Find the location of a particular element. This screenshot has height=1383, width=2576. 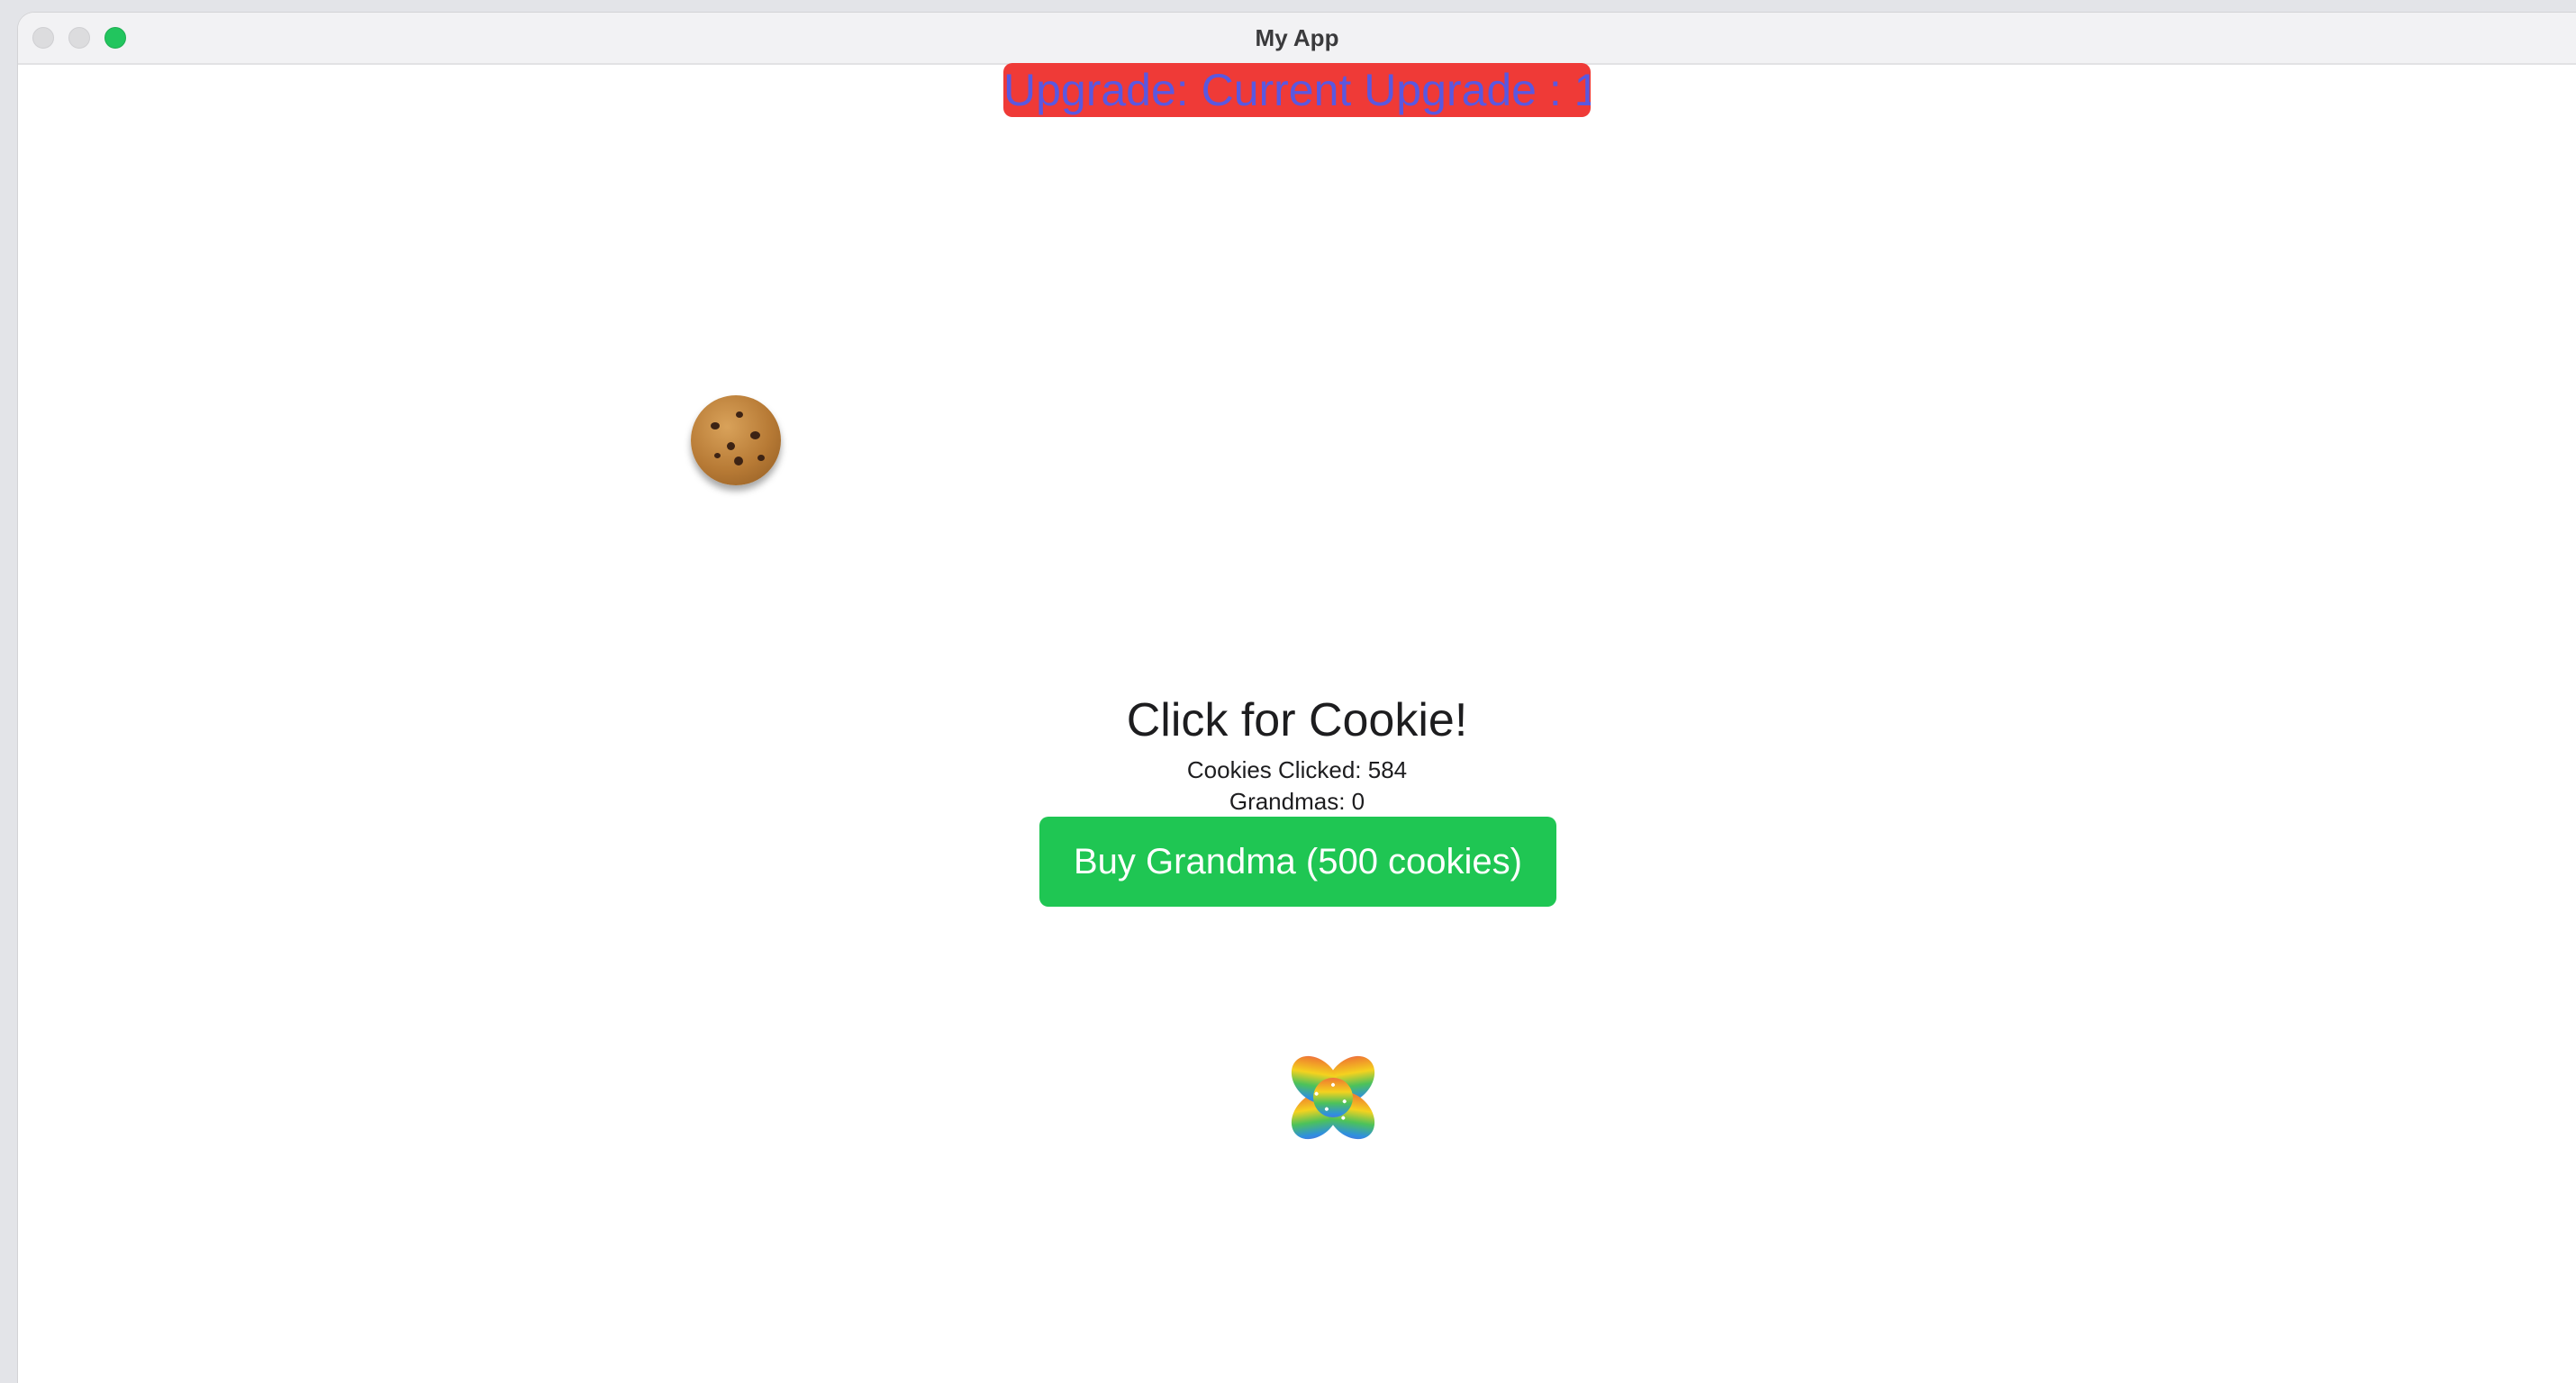

cookies-clicked-counter: Cookies Clicked: 584 is located at coordinates (1297, 769).